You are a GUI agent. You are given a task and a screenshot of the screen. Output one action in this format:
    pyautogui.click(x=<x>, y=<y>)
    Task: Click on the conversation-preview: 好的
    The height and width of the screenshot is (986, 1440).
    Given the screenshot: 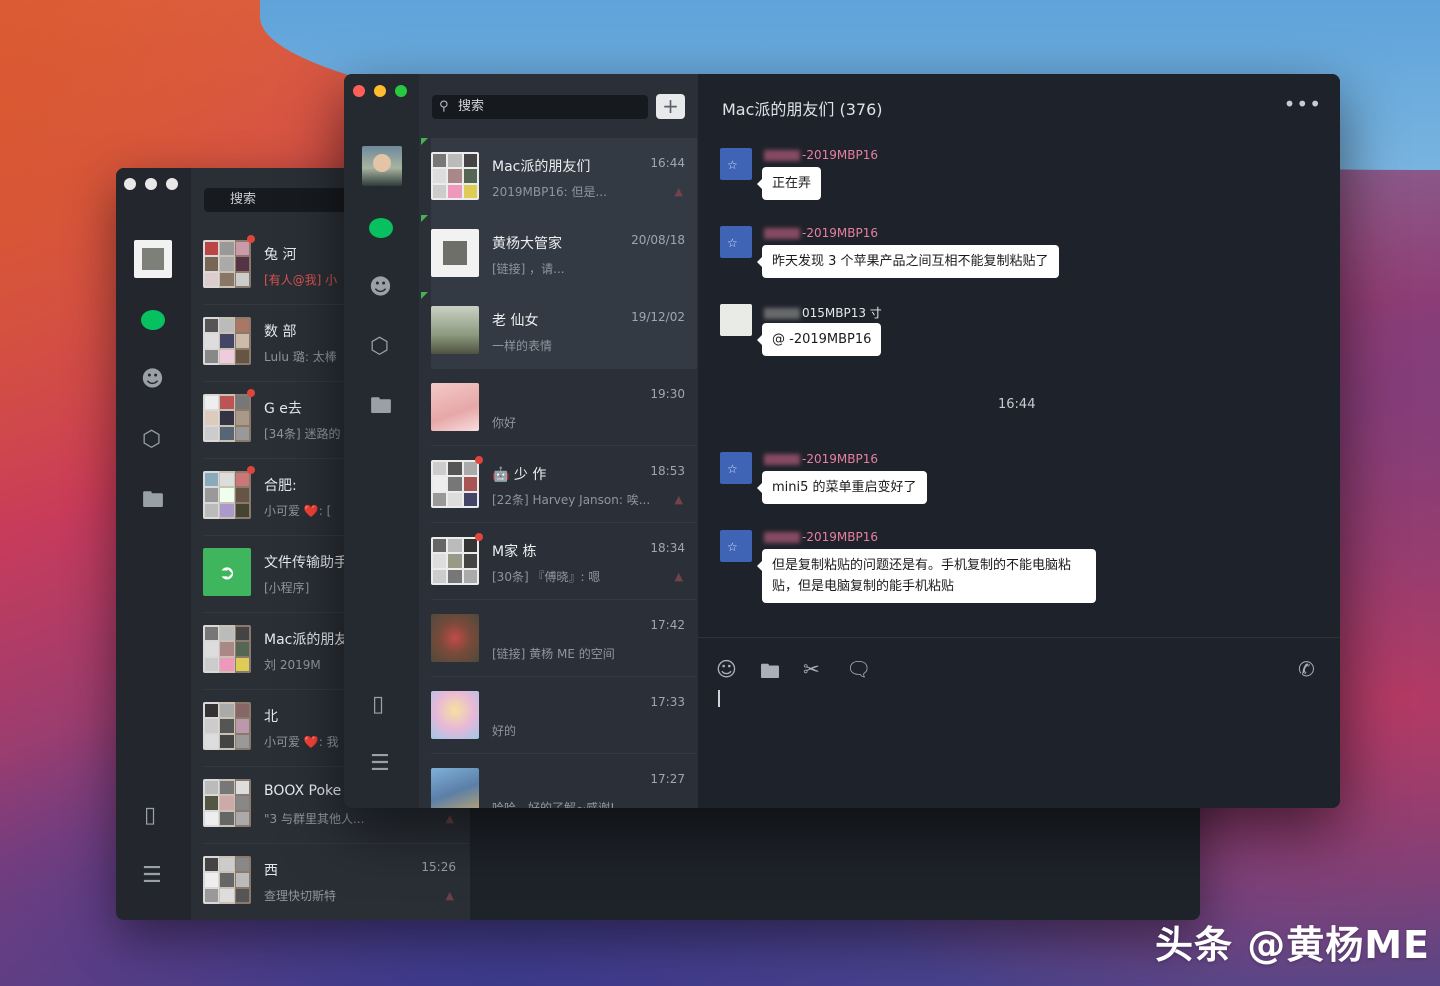 What is the action you would take?
    pyautogui.click(x=504, y=731)
    